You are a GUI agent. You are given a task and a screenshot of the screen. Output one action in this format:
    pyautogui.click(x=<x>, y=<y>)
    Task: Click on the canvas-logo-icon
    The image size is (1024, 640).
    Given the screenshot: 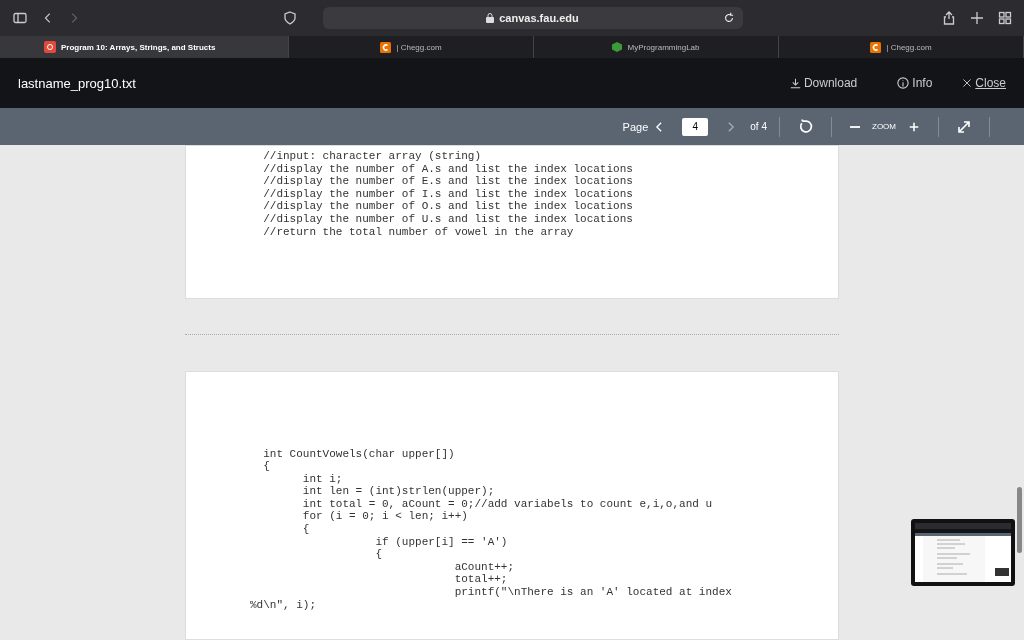 What is the action you would take?
    pyautogui.click(x=50, y=47)
    